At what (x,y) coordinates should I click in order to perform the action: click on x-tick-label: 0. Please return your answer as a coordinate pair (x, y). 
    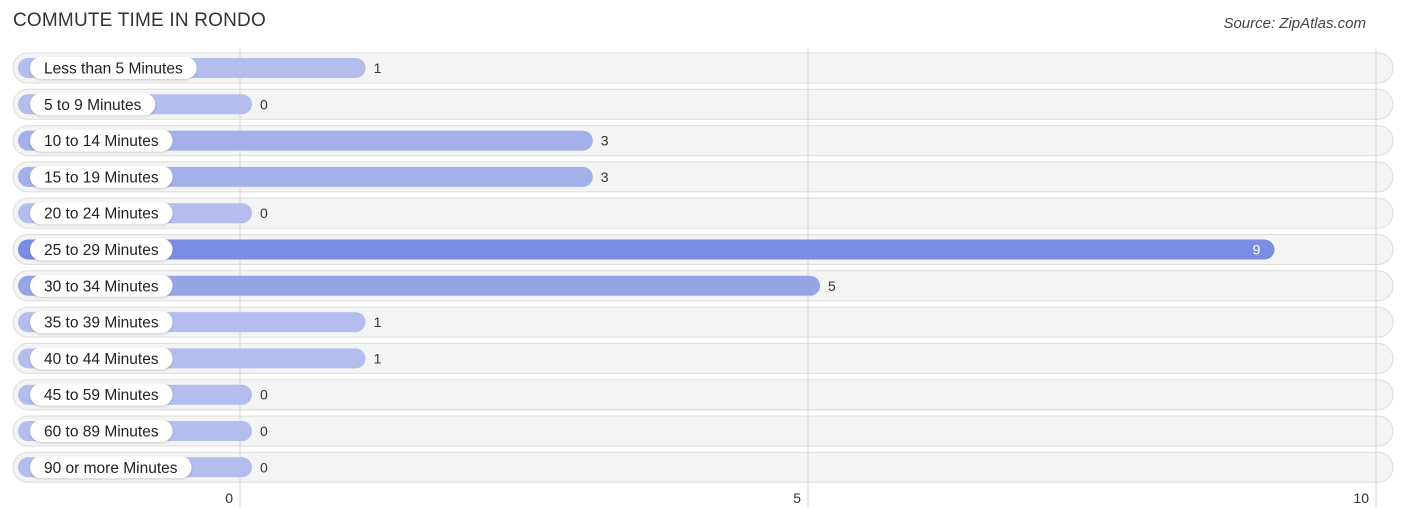
    Looking at the image, I should click on (229, 498).